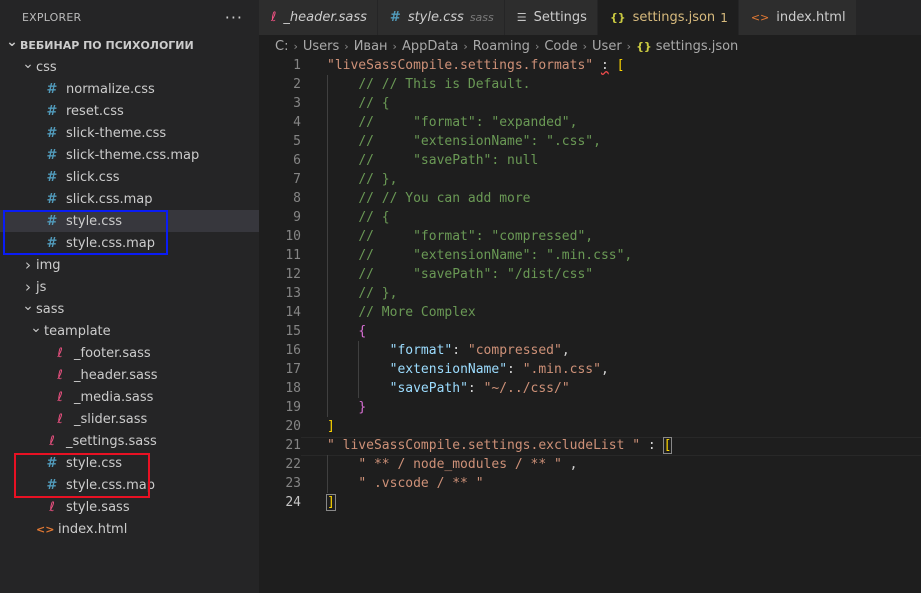 The height and width of the screenshot is (593, 921). Describe the element at coordinates (590, 312) in the screenshot. I see `code-line: 14 // More Complex` at that location.